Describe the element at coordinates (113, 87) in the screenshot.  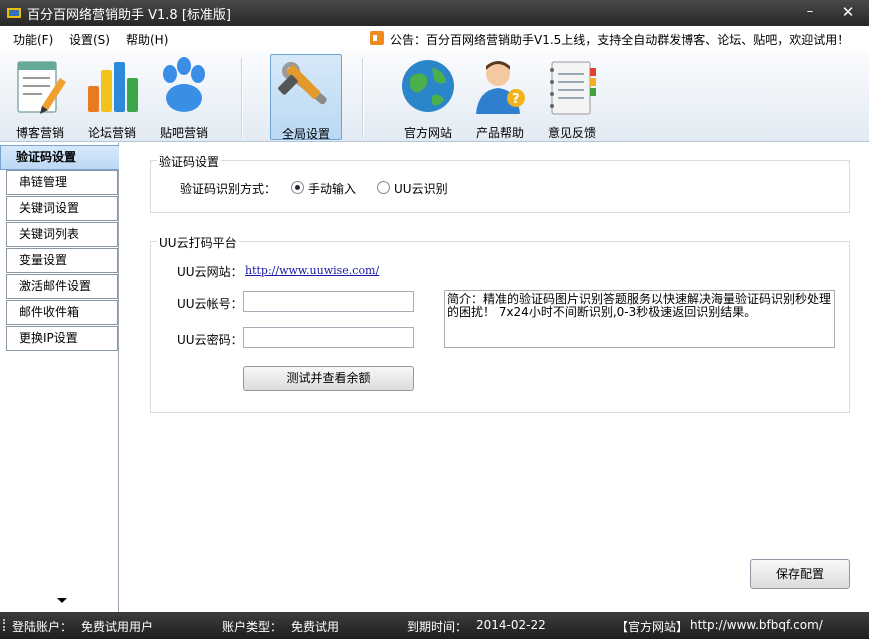
I see `bar-chart-icon` at that location.